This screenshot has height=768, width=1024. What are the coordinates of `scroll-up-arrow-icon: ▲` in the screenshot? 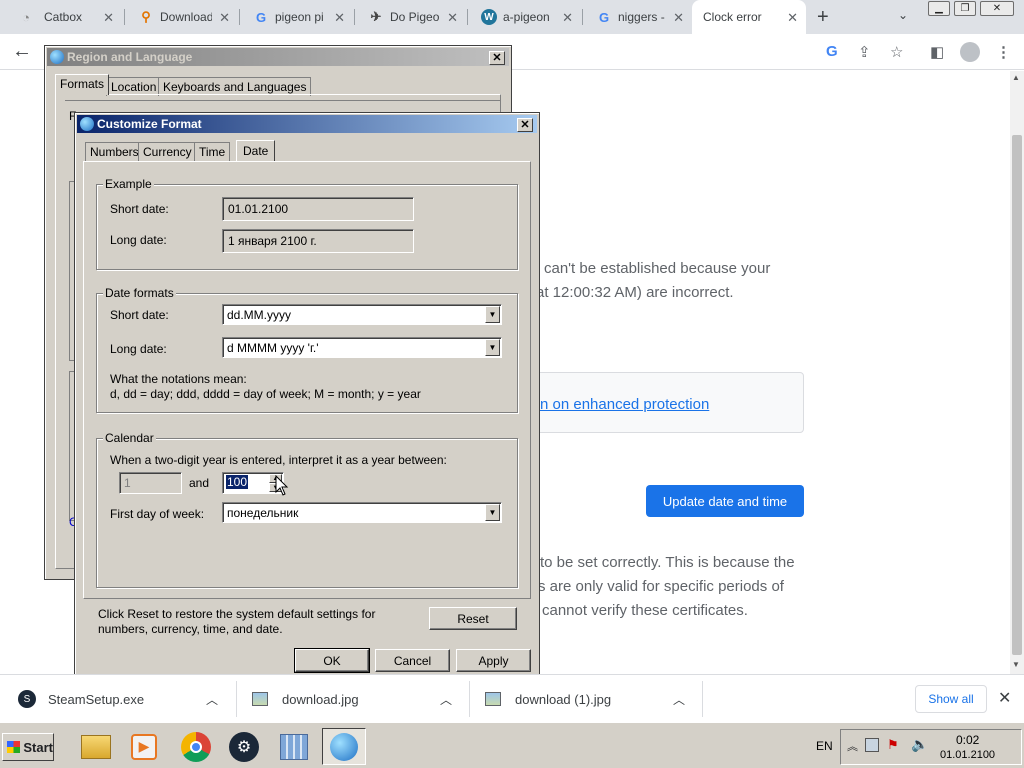 It's located at (1016, 77).